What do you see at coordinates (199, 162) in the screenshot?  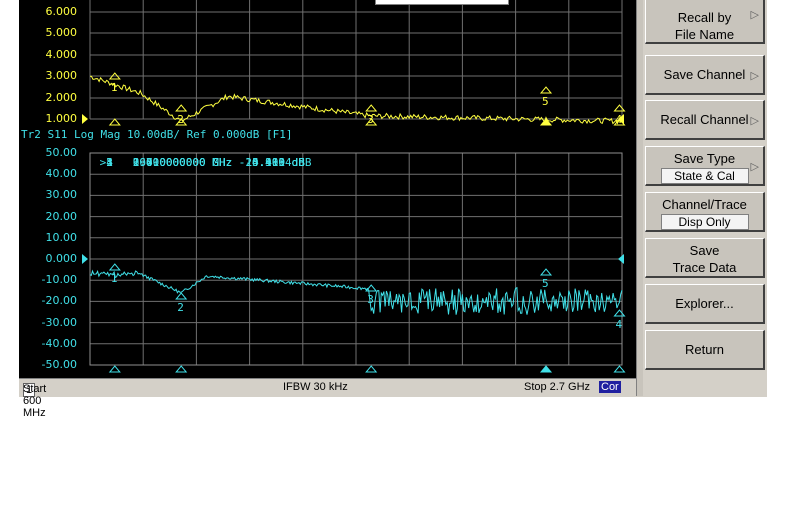 I see `marker-readout-row: >5 2.400000000 GHz -15.411 dB` at bounding box center [199, 162].